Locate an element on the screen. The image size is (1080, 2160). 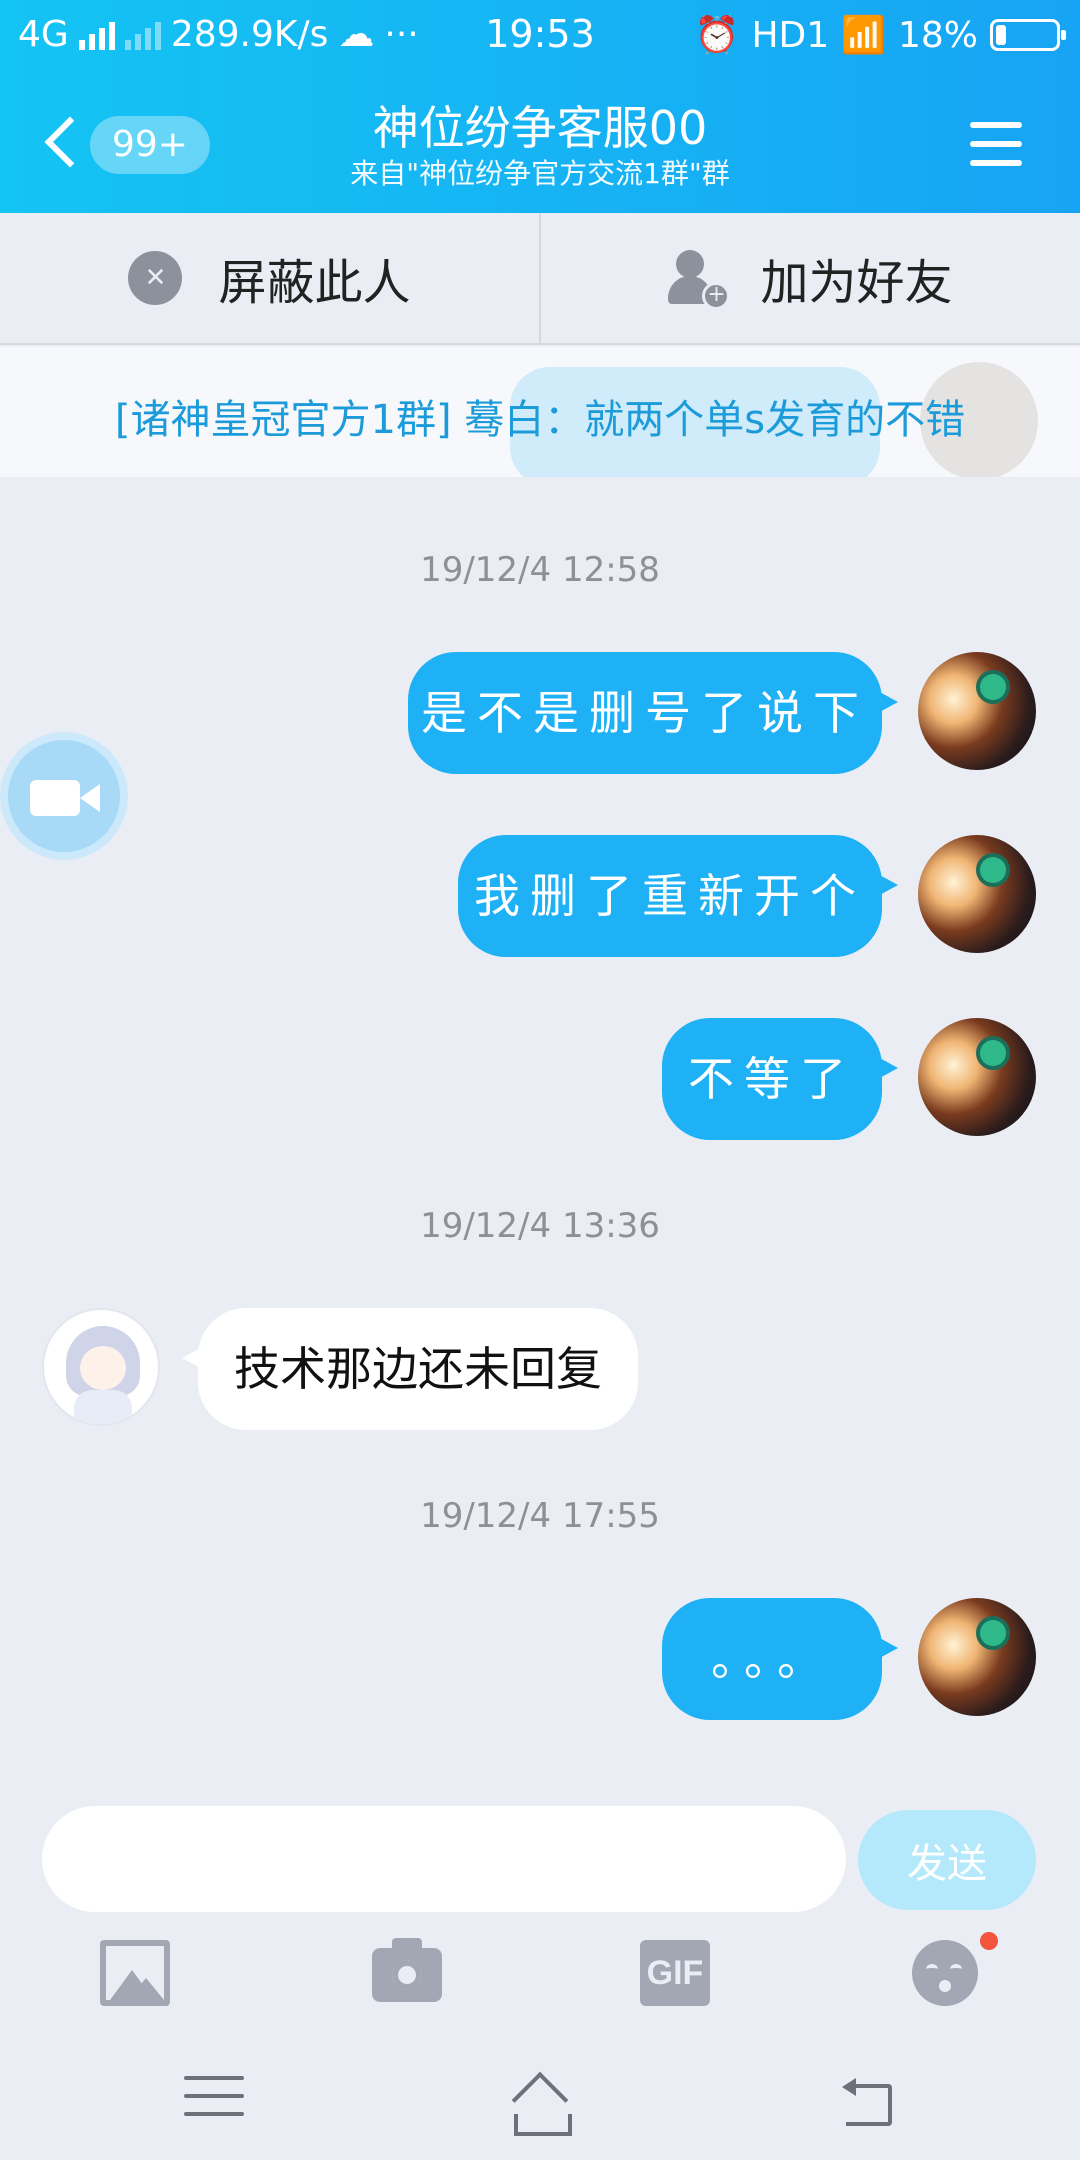
timestamp: 19/12/4 17:55 is located at coordinates (540, 1516).